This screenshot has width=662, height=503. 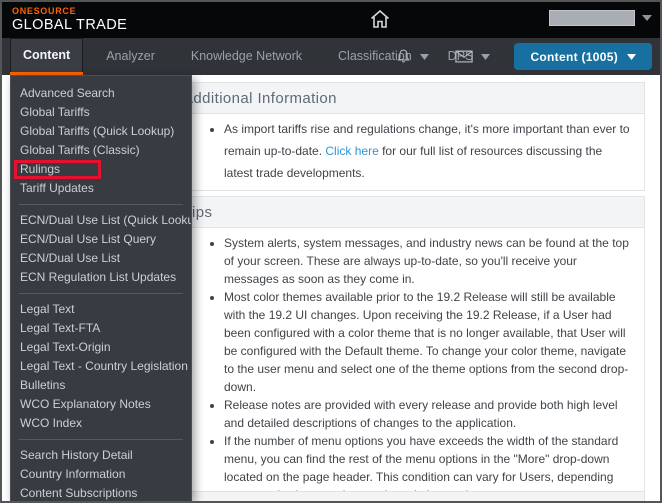 What do you see at coordinates (246, 56) in the screenshot?
I see `tab-knowledge-network: Knowledge Network` at bounding box center [246, 56].